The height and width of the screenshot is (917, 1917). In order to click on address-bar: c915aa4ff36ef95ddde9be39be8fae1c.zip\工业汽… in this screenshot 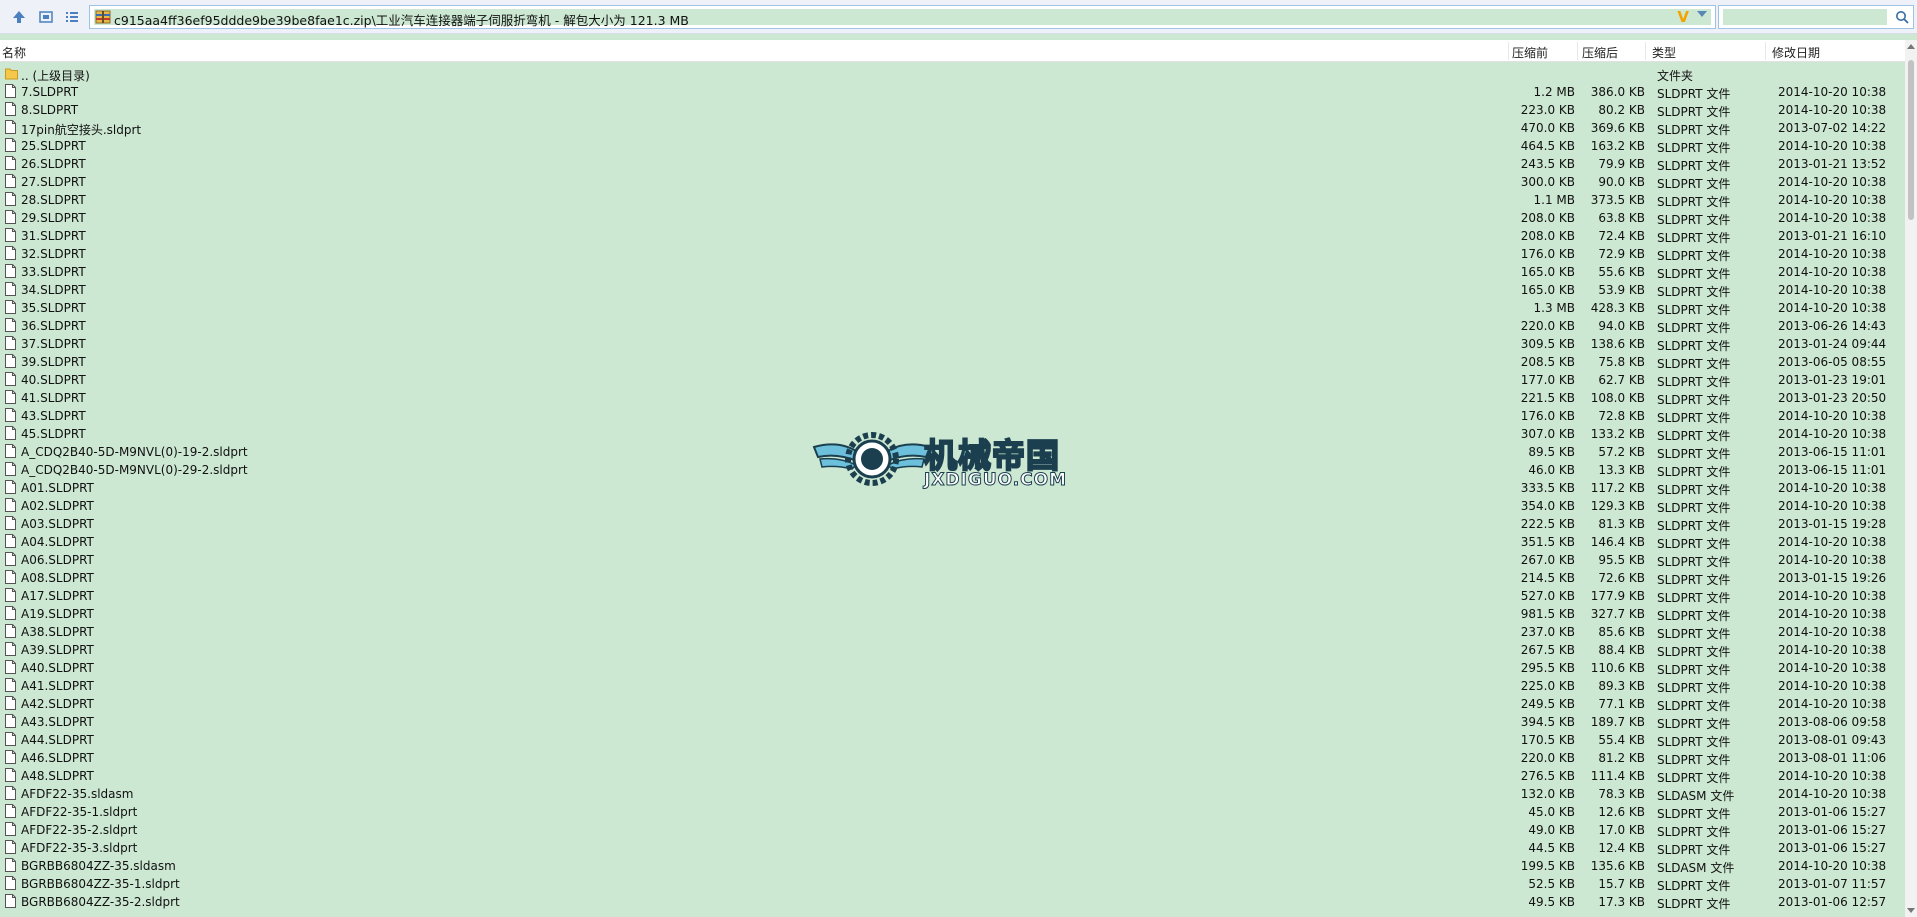, I will do `click(902, 17)`.